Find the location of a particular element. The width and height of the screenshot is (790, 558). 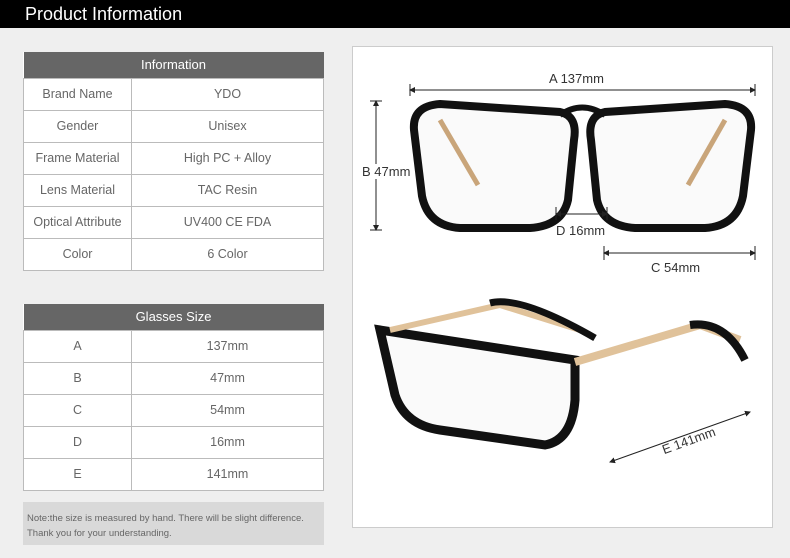

dimension-b-label: B 47mm is located at coordinates (386, 171).